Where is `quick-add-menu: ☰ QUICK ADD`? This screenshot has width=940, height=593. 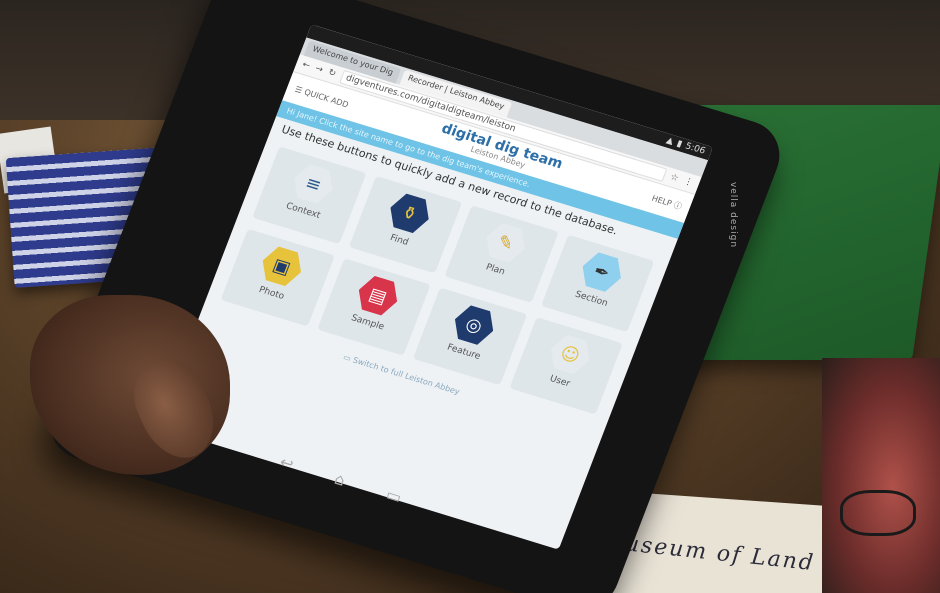 quick-add-menu: ☰ QUICK ADD is located at coordinates (322, 96).